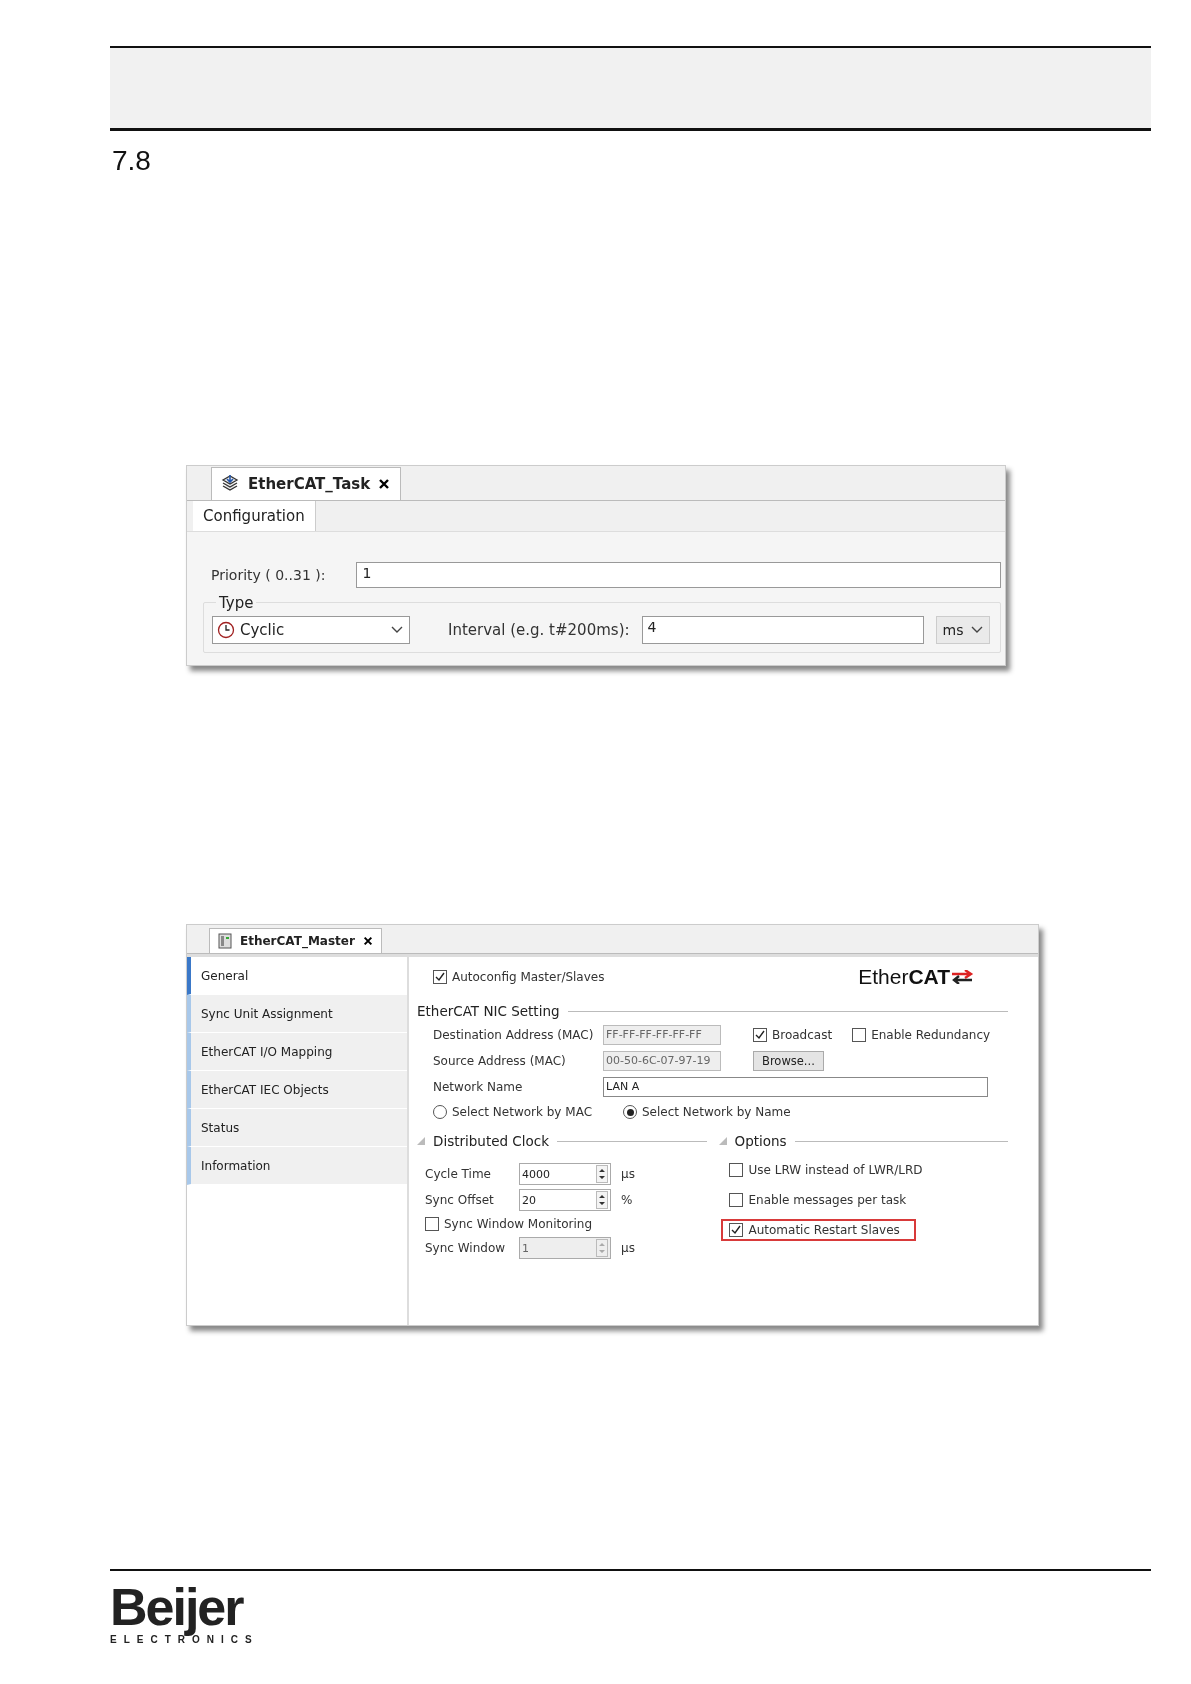 This screenshot has width=1191, height=1684. What do you see at coordinates (835, 1170) in the screenshot?
I see `checkbox-label: Use LRW instead of LWR/LRD` at bounding box center [835, 1170].